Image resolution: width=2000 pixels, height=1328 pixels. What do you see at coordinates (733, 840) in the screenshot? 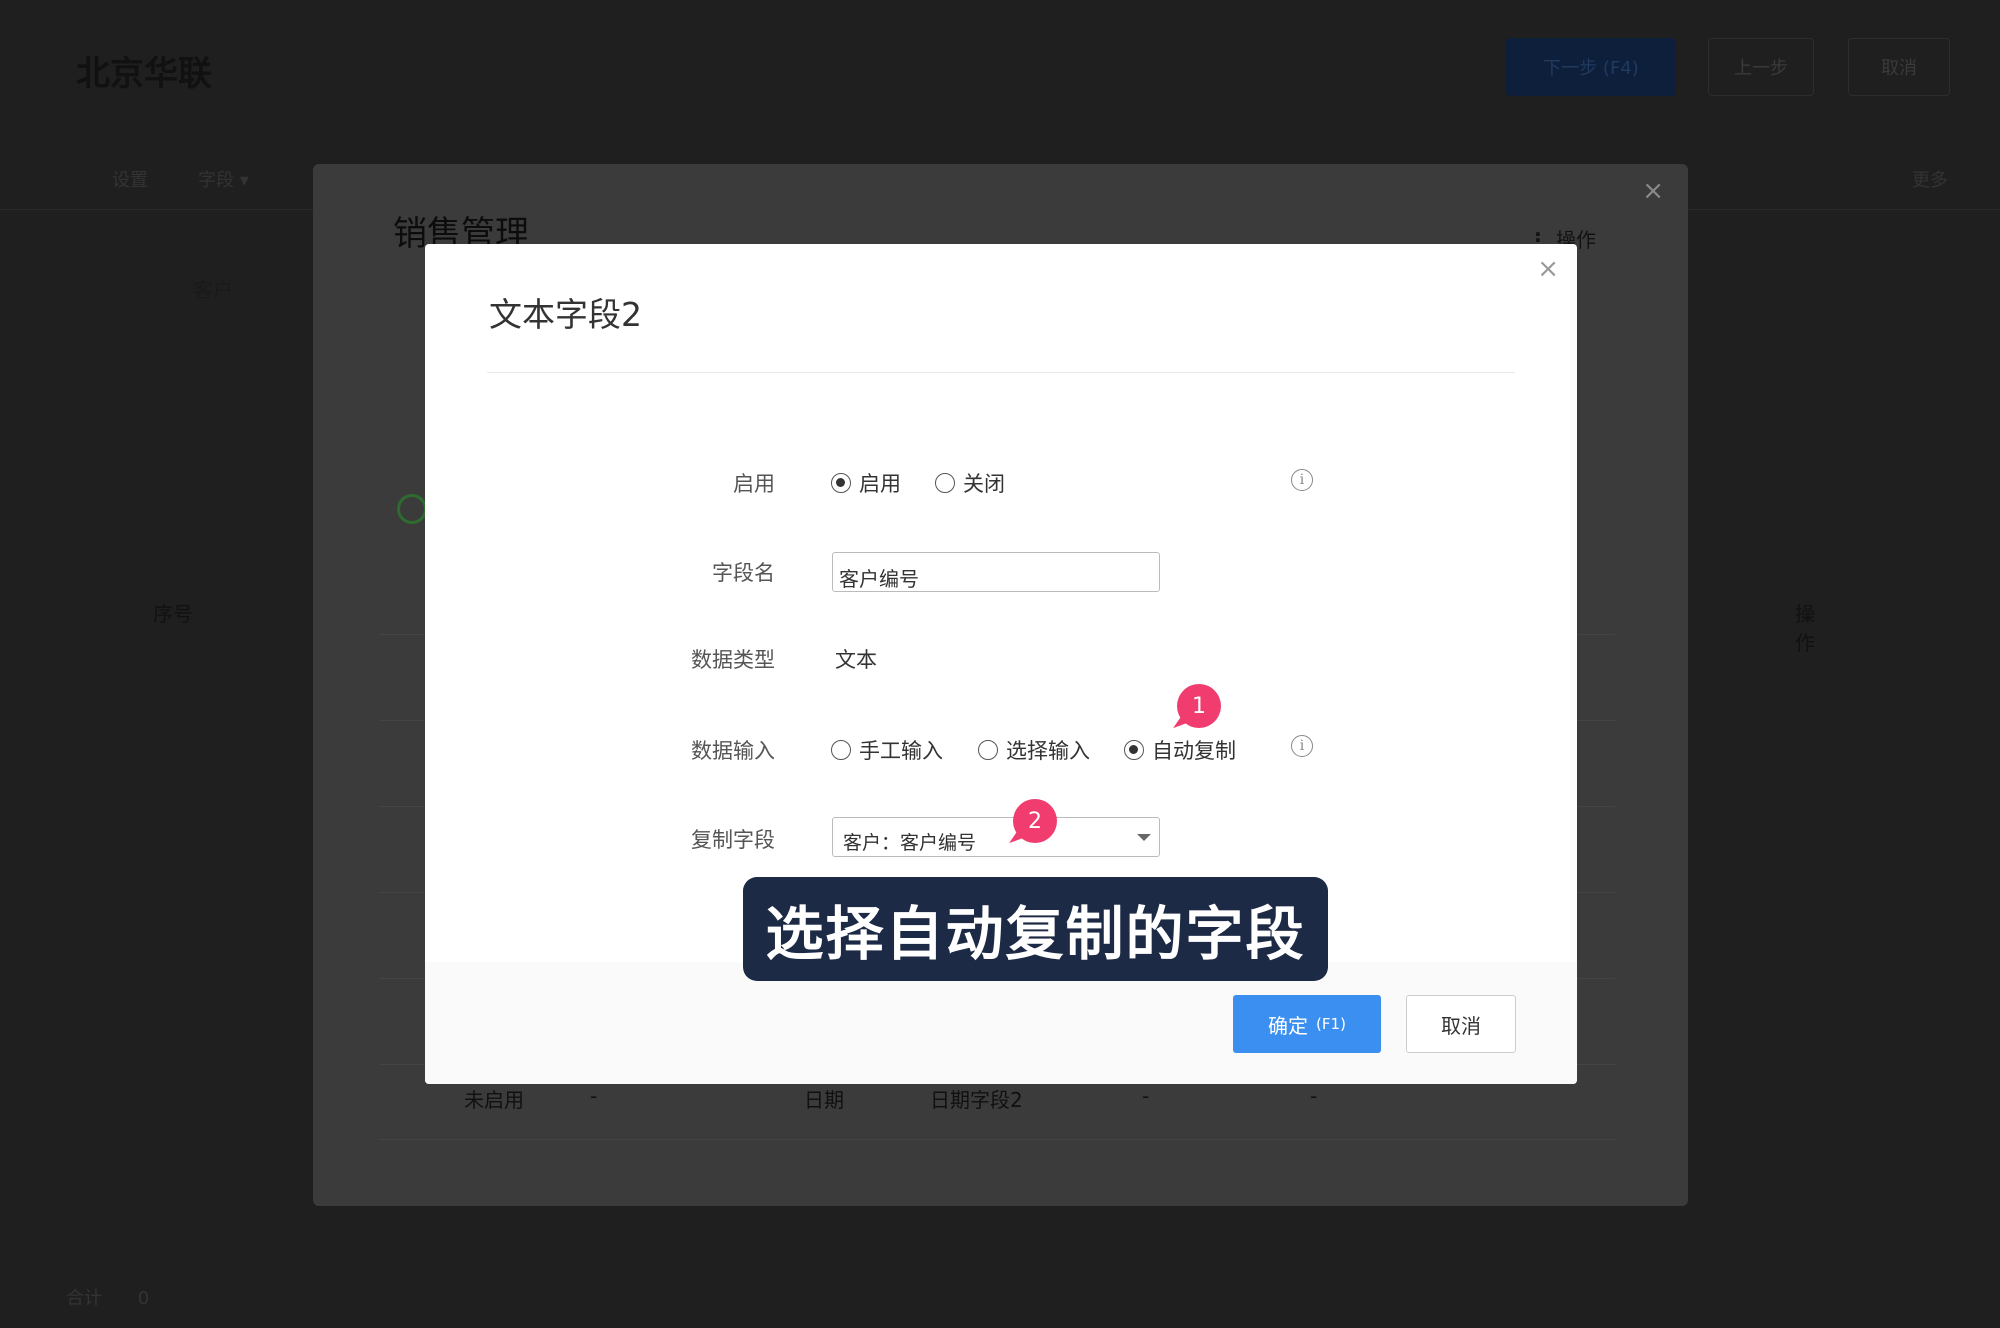
I see `copy-field-label: 复制字段` at bounding box center [733, 840].